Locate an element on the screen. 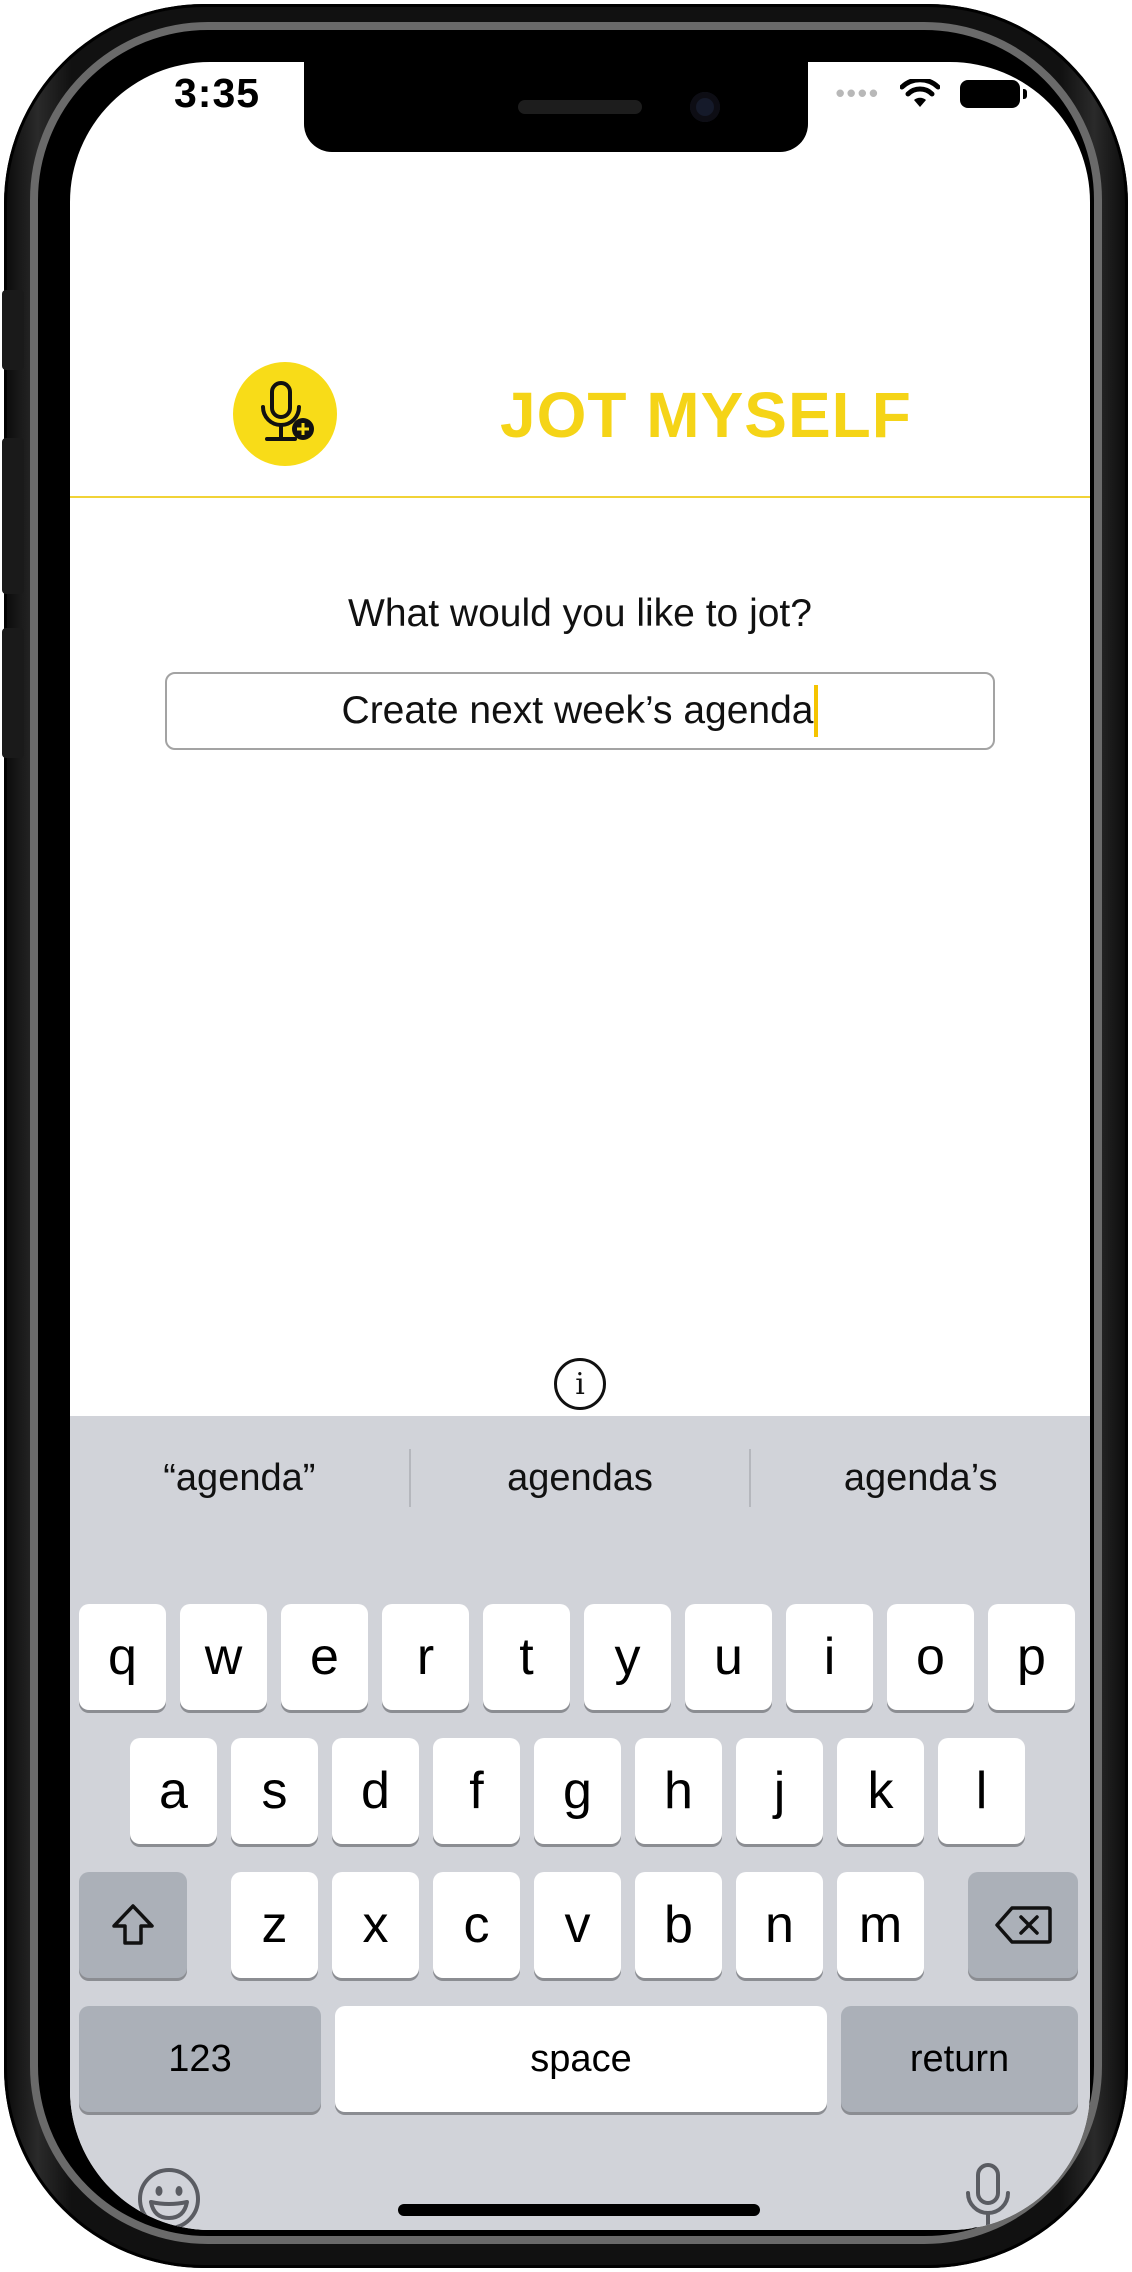 This screenshot has height=2272, width=1132. jot-input: Create next week’s agenda is located at coordinates (580, 711).